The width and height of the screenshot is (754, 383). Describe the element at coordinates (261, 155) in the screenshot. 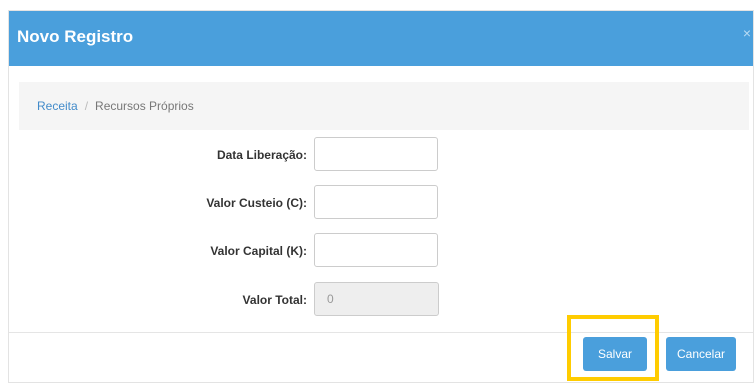

I see `data-liberacao-label: Data Liberação:` at that location.